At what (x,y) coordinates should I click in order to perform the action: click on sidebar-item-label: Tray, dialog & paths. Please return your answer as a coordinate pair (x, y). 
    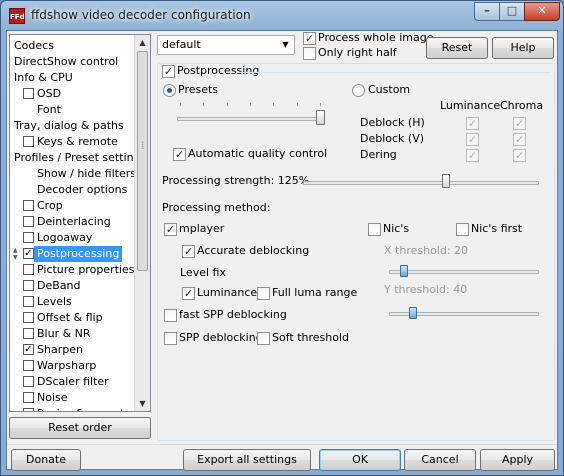
    Looking at the image, I should click on (69, 125).